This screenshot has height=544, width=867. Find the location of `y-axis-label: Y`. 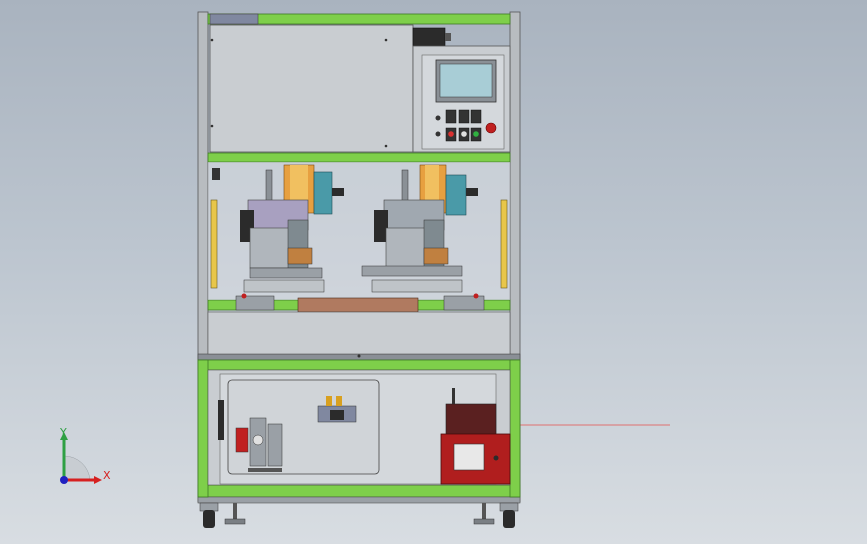

y-axis-label: Y is located at coordinates (63, 432).